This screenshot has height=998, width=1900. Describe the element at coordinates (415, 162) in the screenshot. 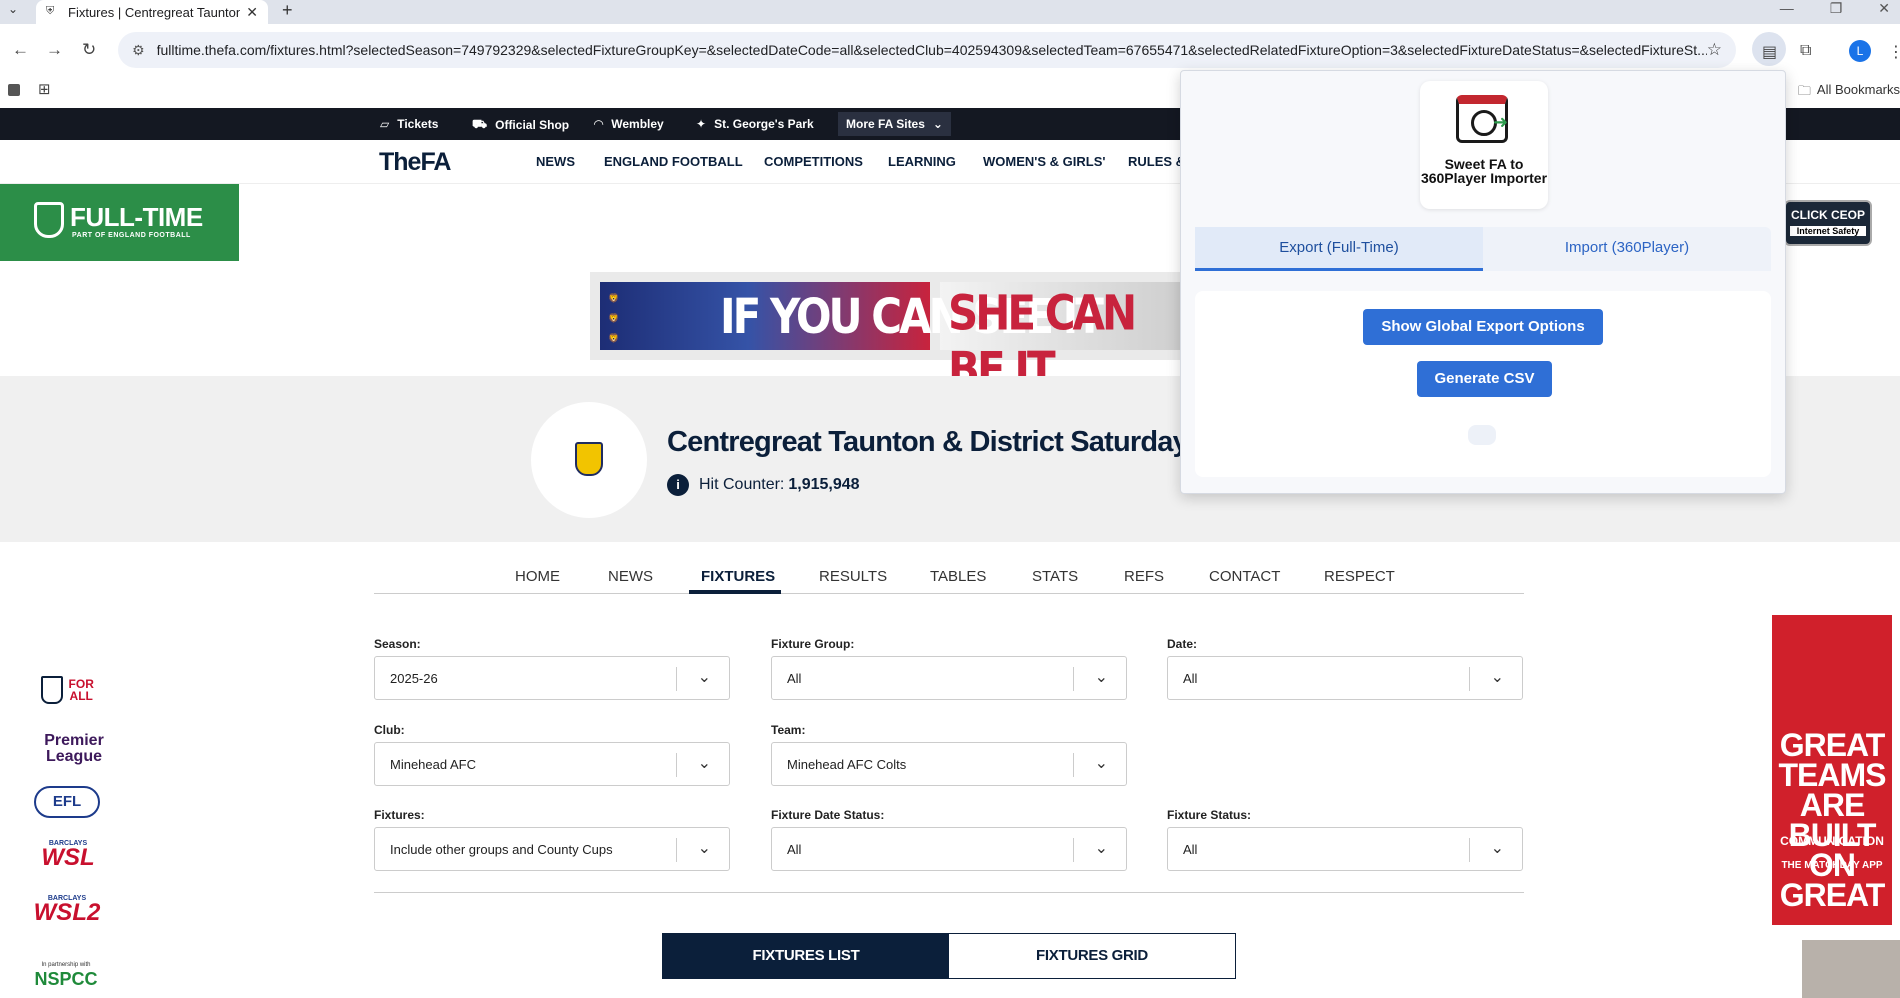

I see `thefa-logo: TheFA` at that location.